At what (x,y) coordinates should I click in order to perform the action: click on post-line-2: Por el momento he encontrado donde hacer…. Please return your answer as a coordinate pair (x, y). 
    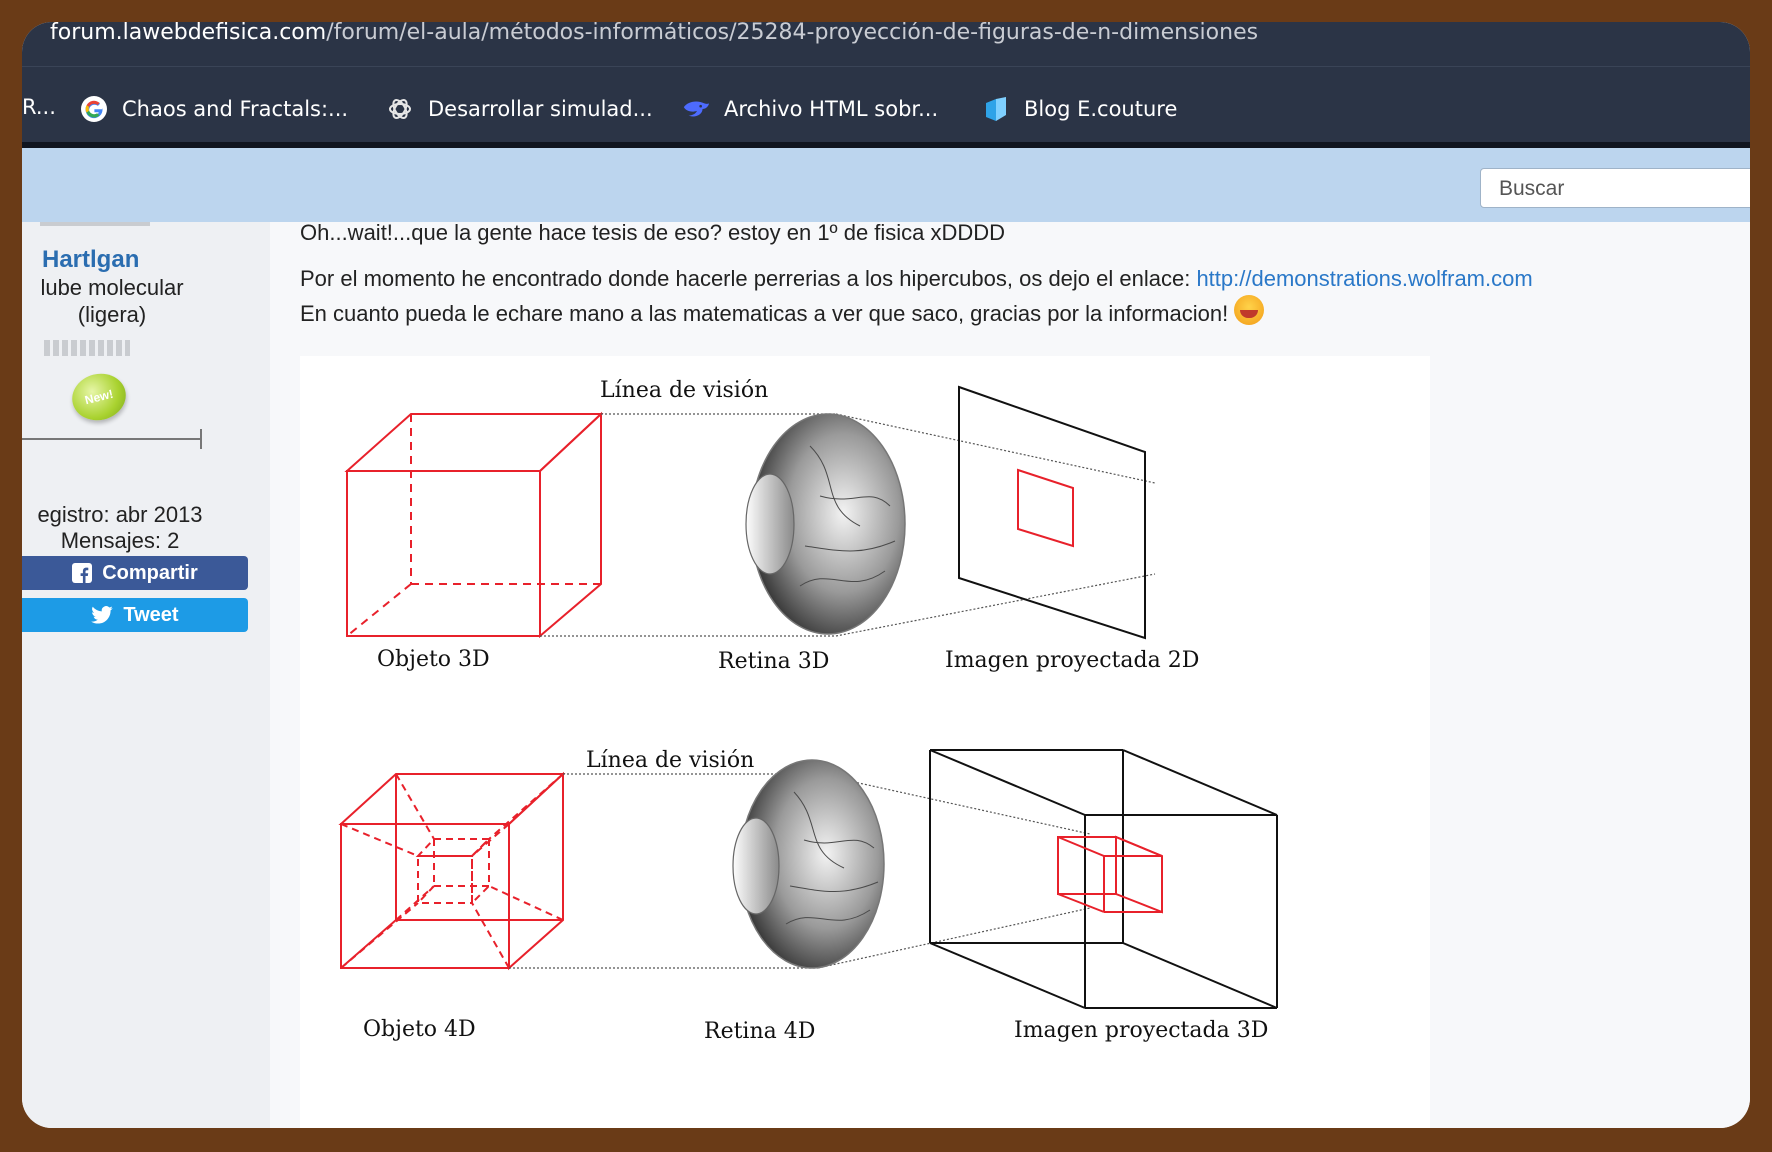
    Looking at the image, I should click on (916, 278).